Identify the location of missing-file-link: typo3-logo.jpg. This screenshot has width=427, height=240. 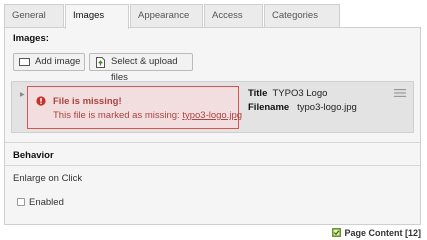
(212, 115).